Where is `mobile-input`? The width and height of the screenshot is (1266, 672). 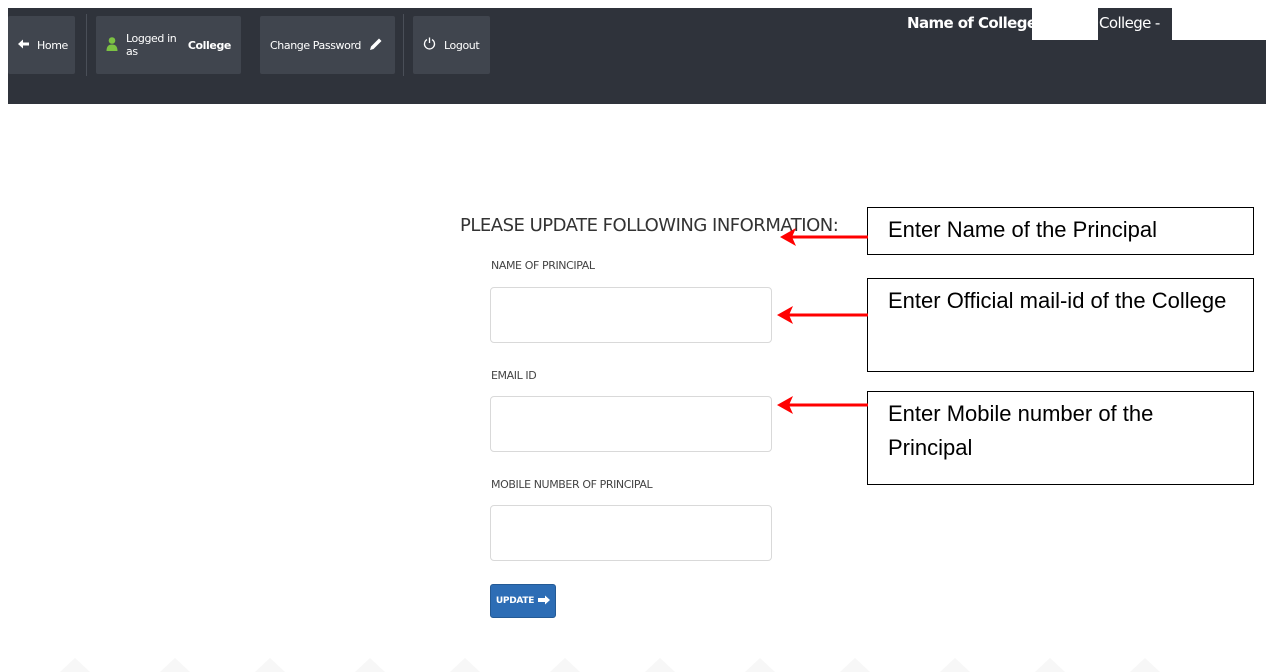 mobile-input is located at coordinates (631, 533).